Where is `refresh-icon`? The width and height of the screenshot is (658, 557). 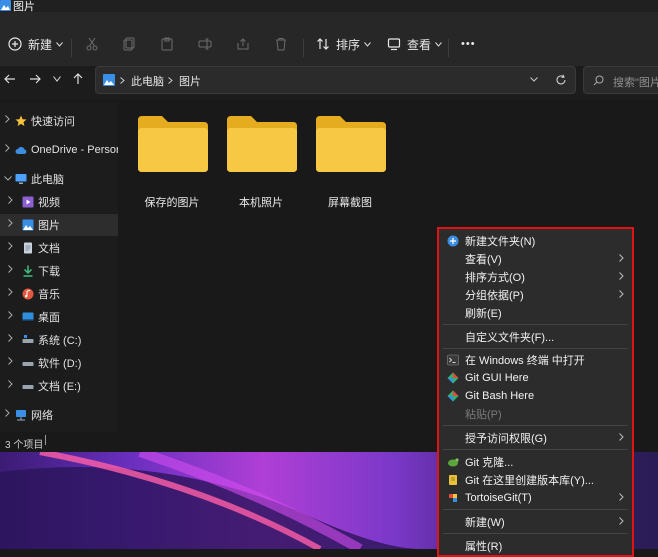
refresh-icon is located at coordinates (561, 80).